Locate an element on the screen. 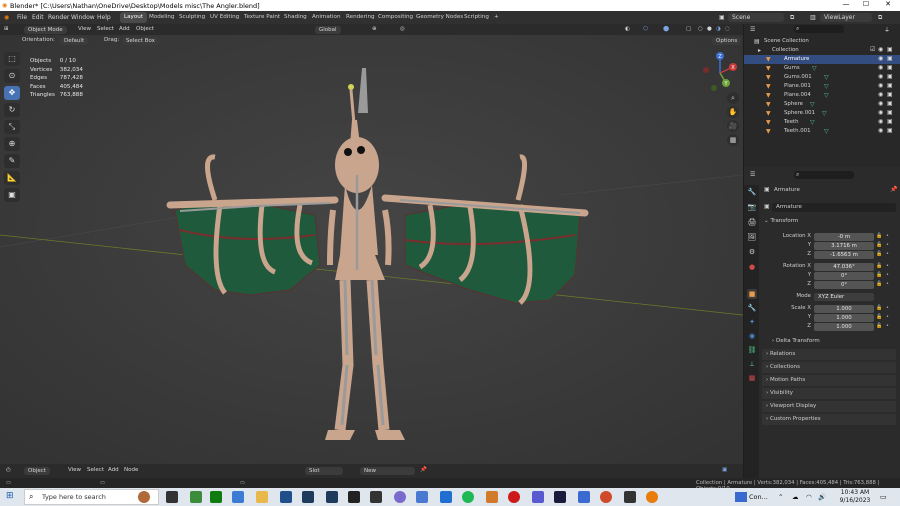 The image size is (900, 506). data-tab-icon: ⟂ is located at coordinates (752, 364).